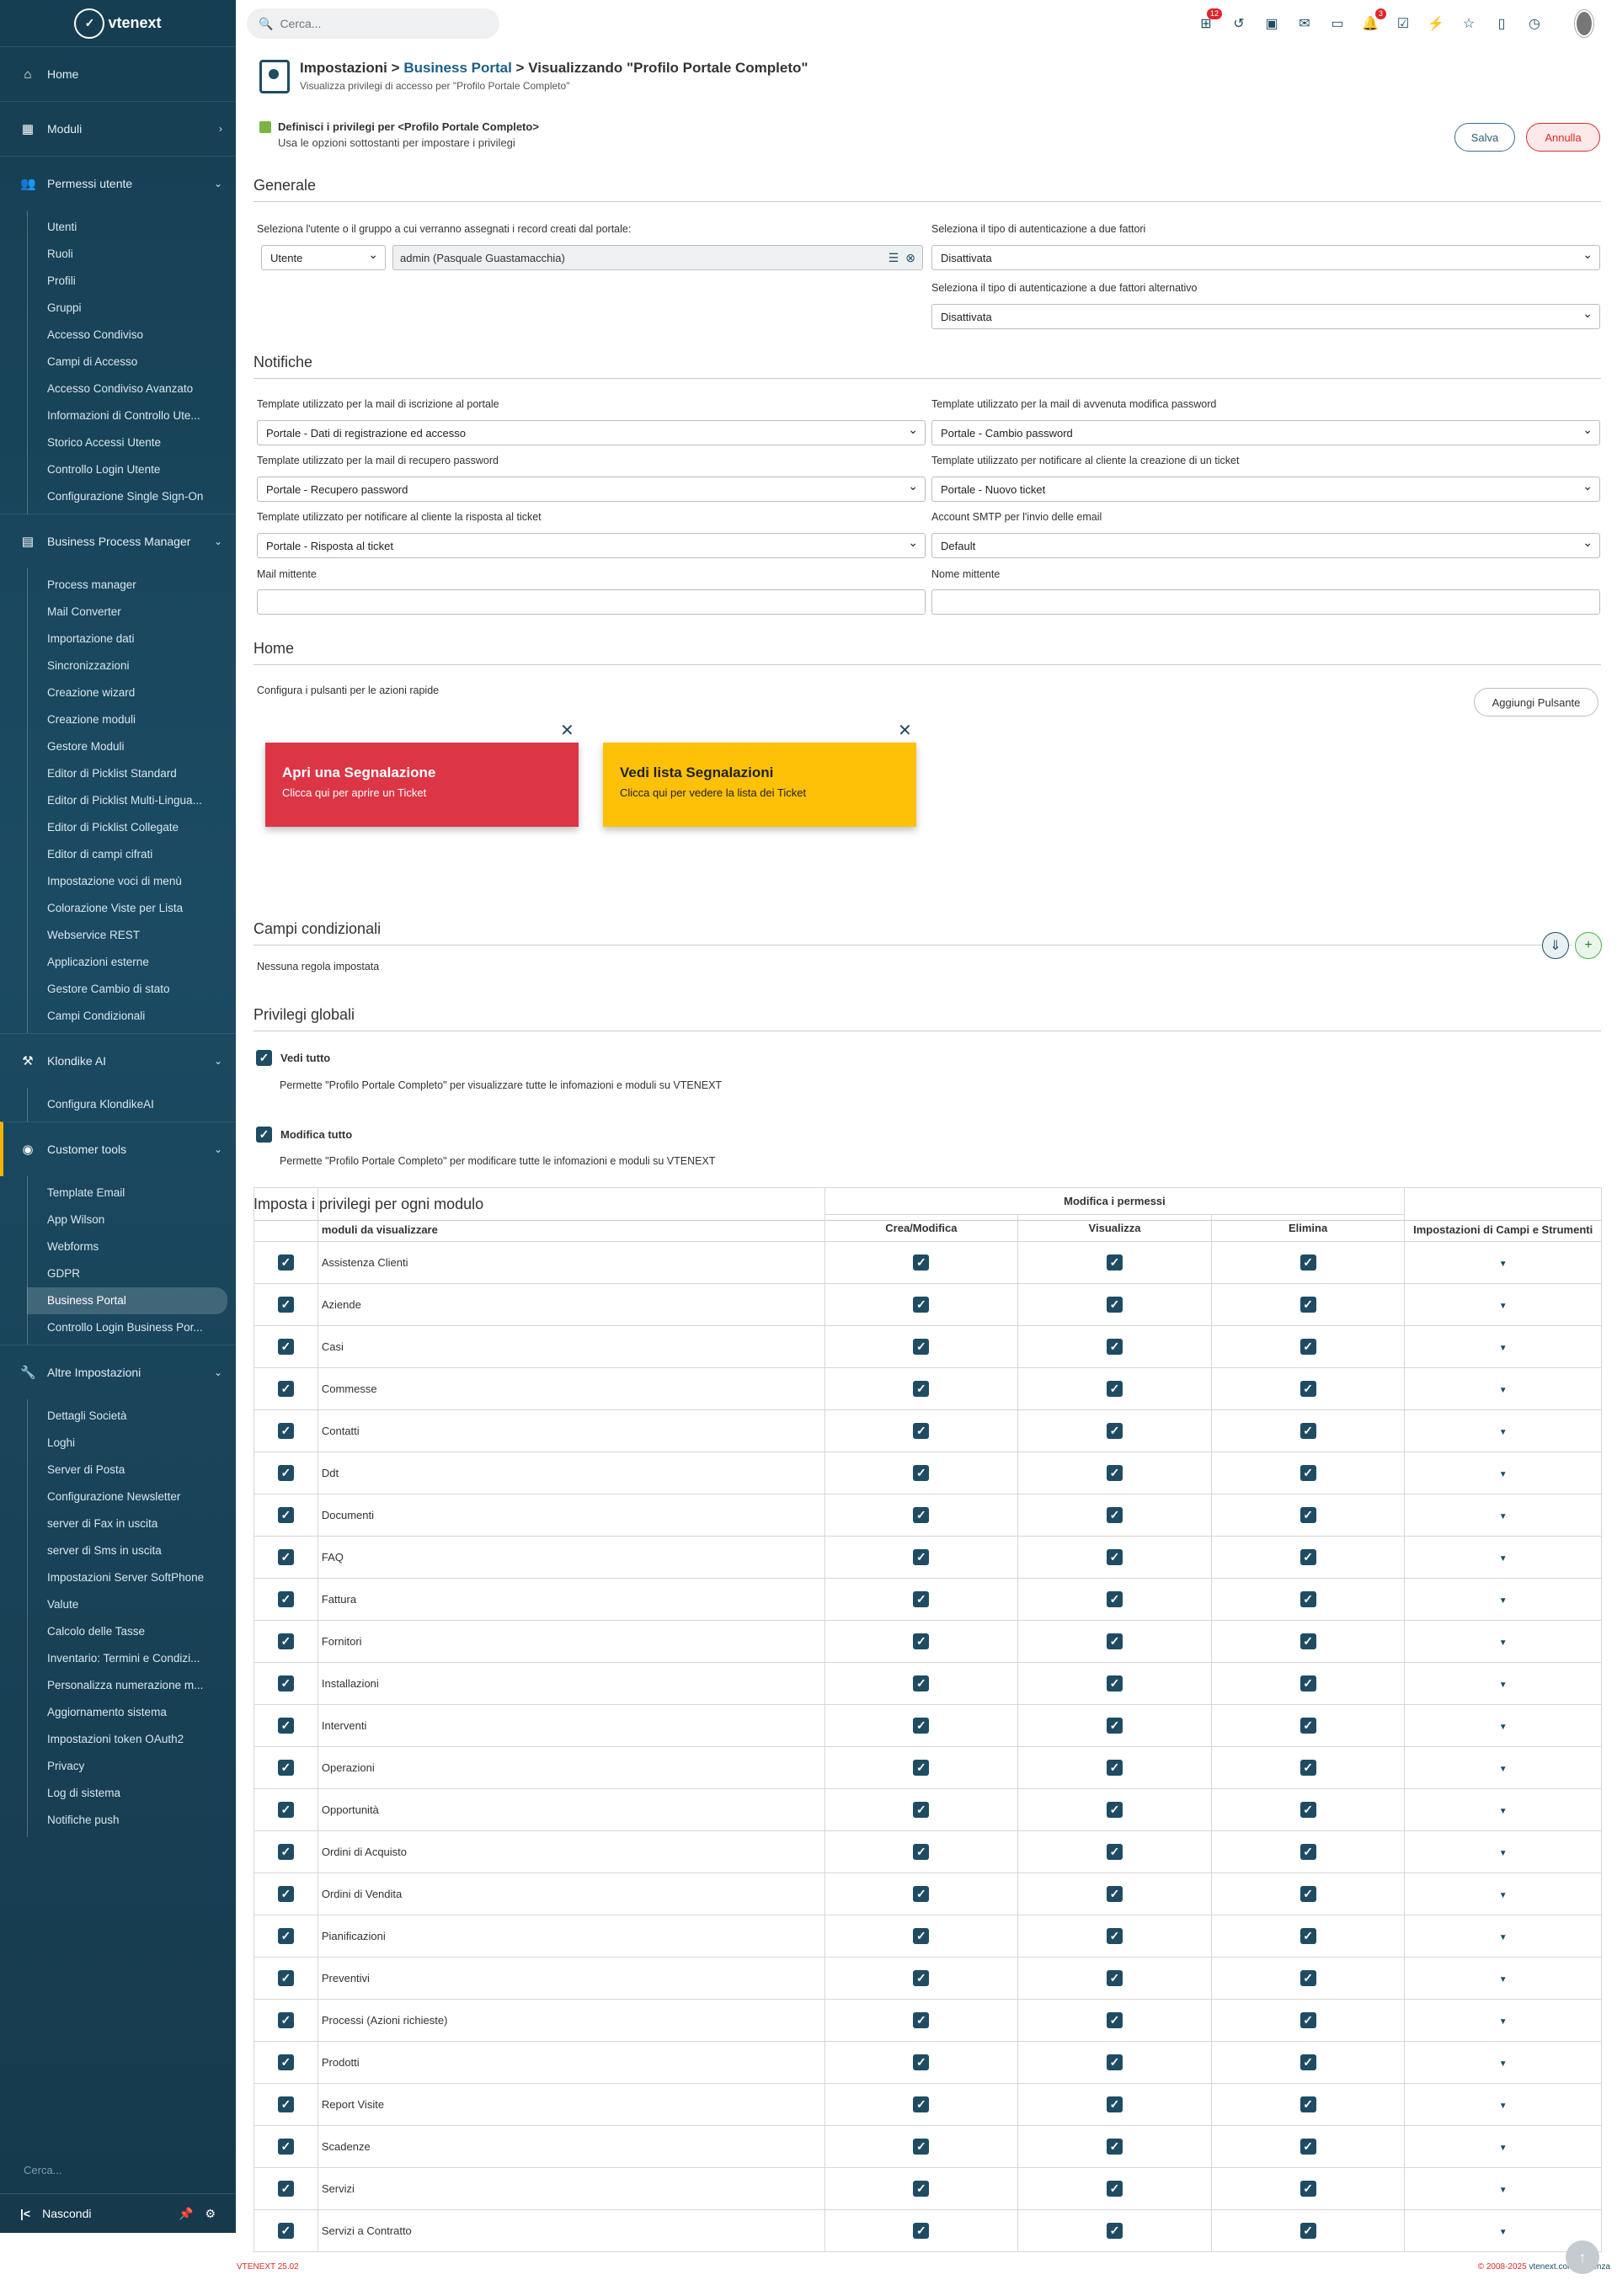  Describe the element at coordinates (1588, 945) in the screenshot. I see `add-icon: +` at that location.